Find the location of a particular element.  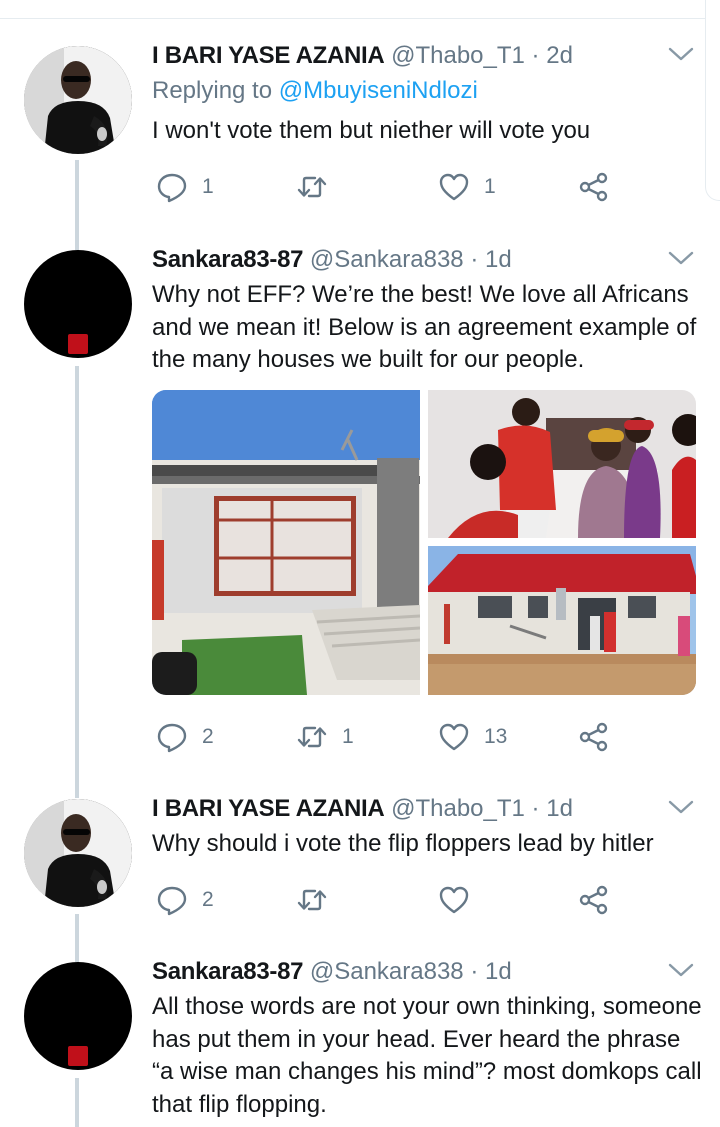

reply-button: 1 is located at coordinates (185, 187).